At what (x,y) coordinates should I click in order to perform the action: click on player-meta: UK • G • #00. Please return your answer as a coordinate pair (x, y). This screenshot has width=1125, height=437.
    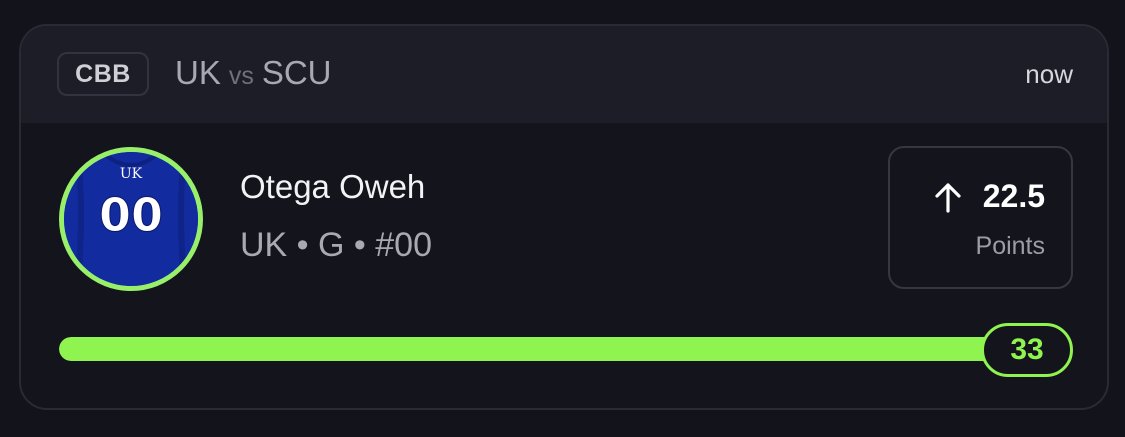
    Looking at the image, I should click on (336, 245).